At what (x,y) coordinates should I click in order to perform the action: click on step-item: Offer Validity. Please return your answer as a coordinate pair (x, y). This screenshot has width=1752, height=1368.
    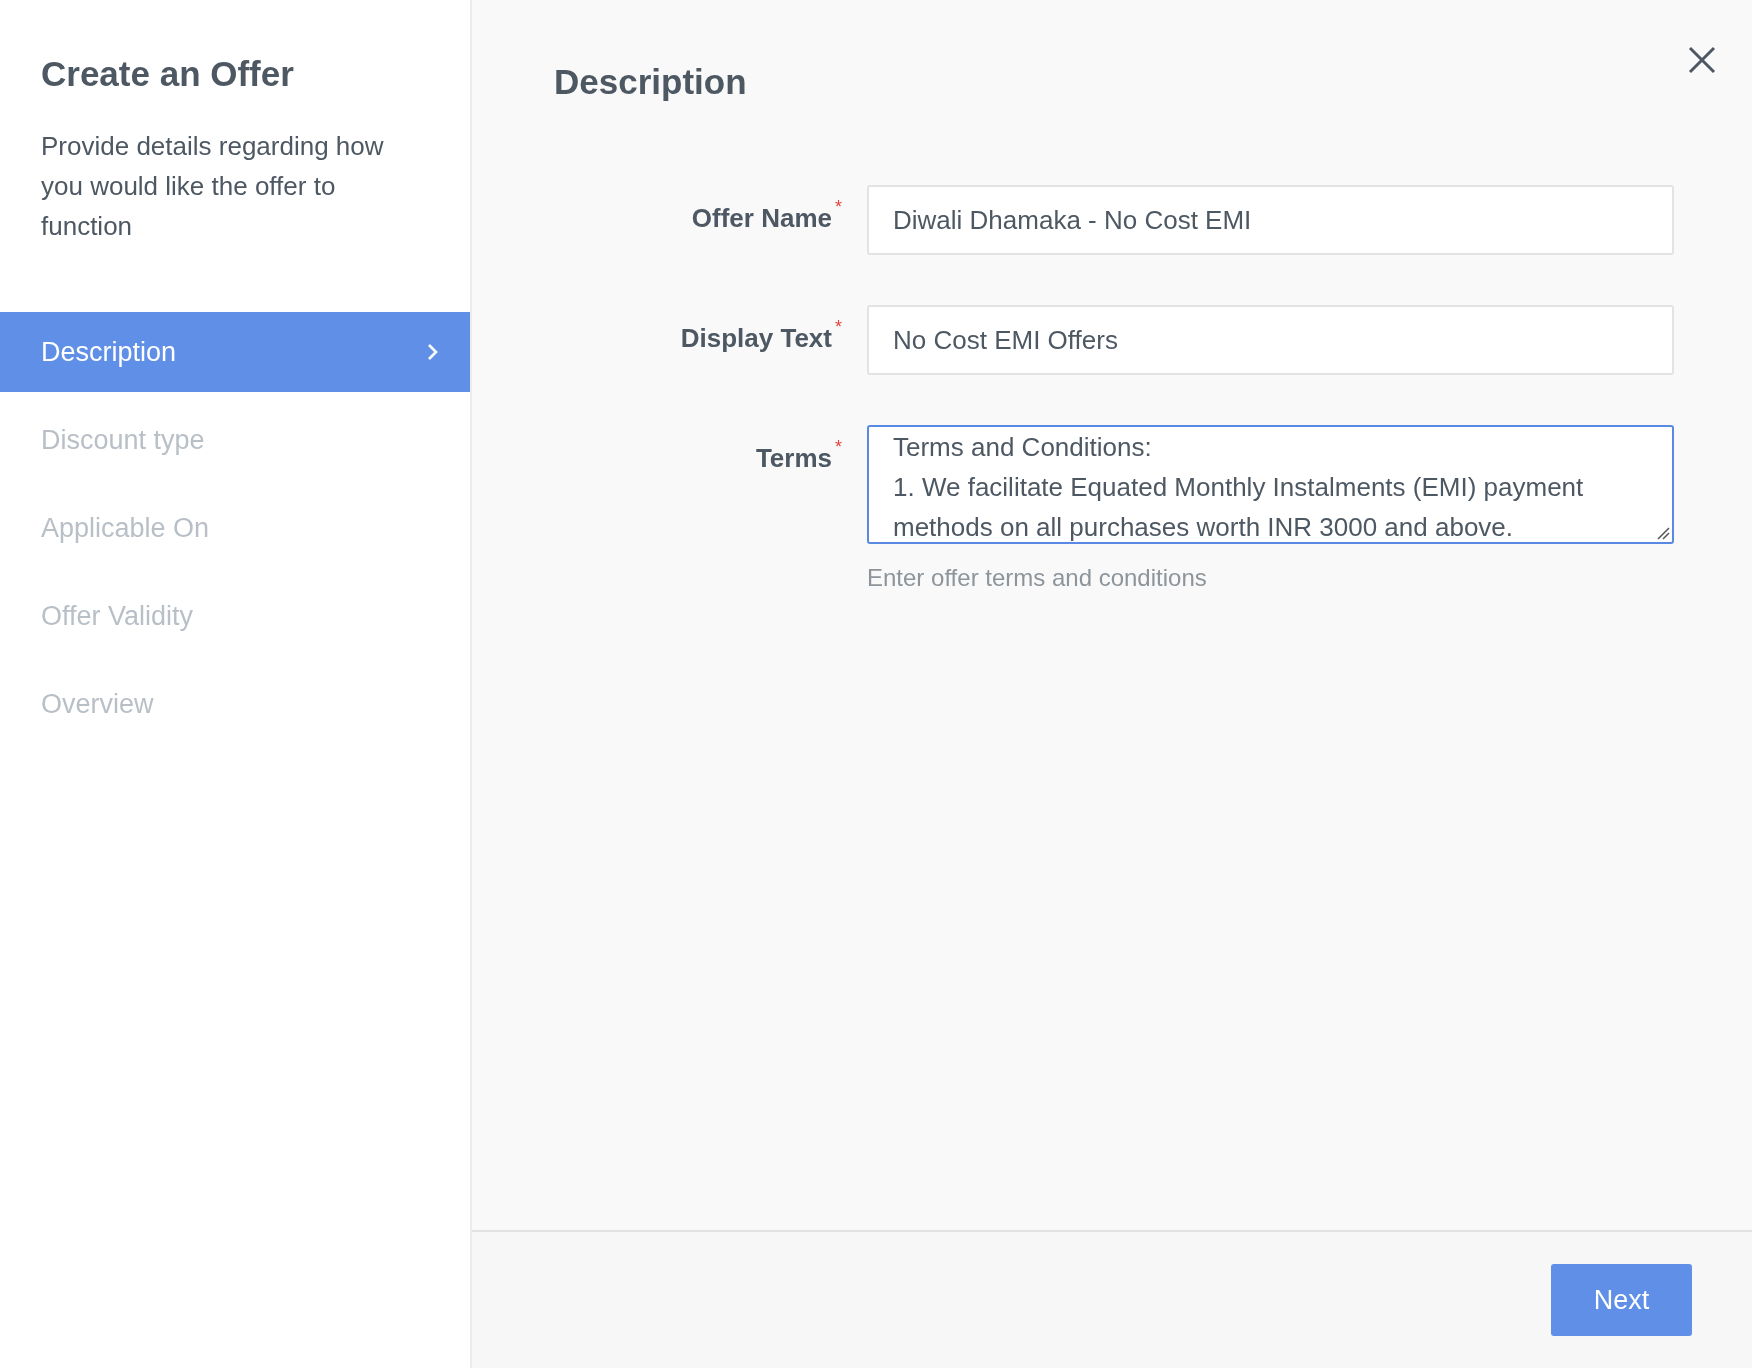
    Looking at the image, I should click on (235, 616).